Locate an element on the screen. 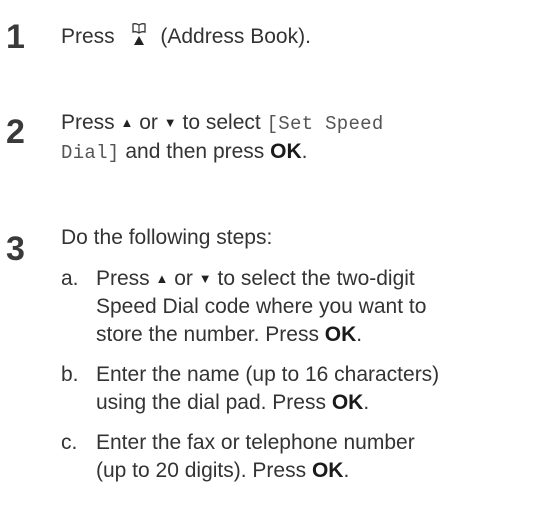 The height and width of the screenshot is (512, 540). menu-option-line-1: [Set Speed is located at coordinates (325, 124).